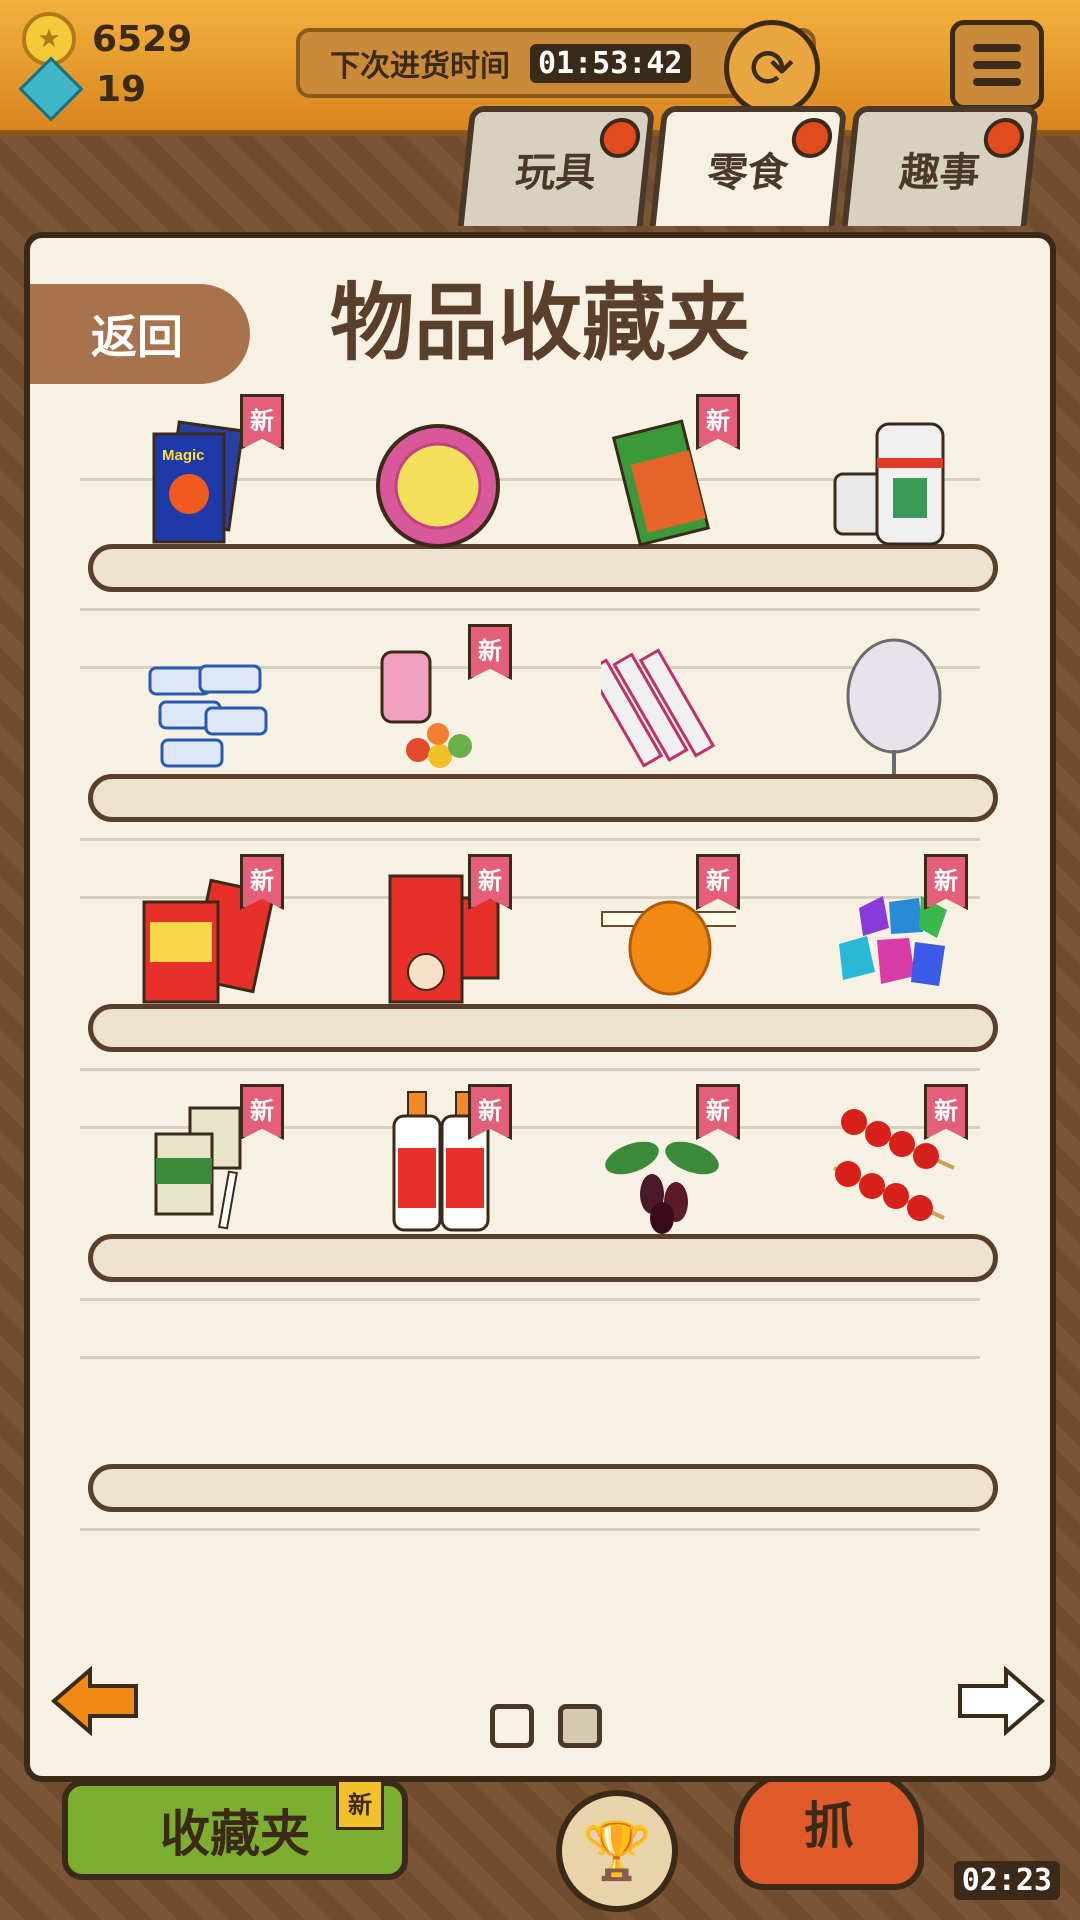 The image size is (1080, 1920). What do you see at coordinates (235, 1834) in the screenshot?
I see `collection-label: 收藏夹` at bounding box center [235, 1834].